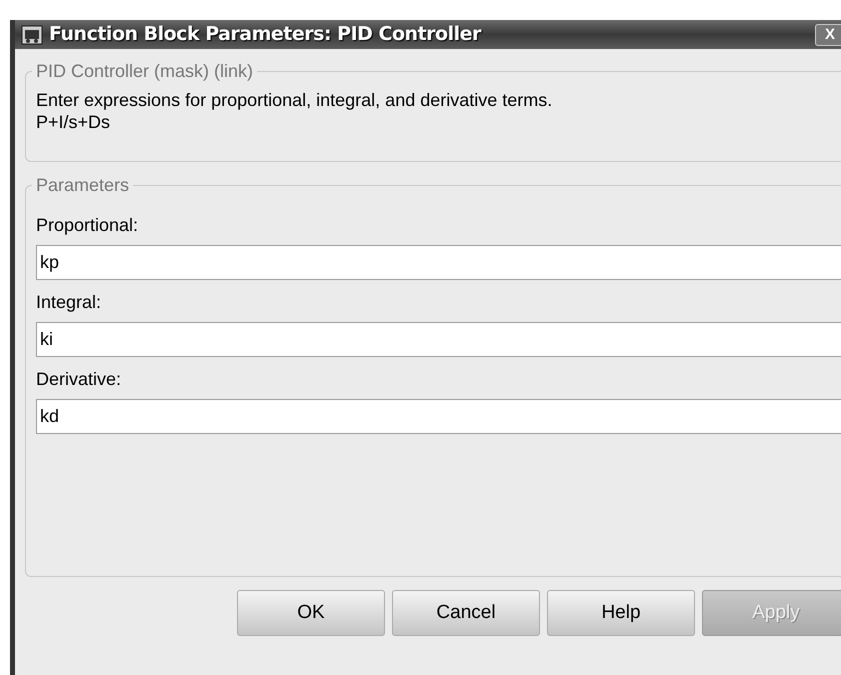 The width and height of the screenshot is (841, 675). What do you see at coordinates (621, 613) in the screenshot?
I see `dialog-button: Help` at bounding box center [621, 613].